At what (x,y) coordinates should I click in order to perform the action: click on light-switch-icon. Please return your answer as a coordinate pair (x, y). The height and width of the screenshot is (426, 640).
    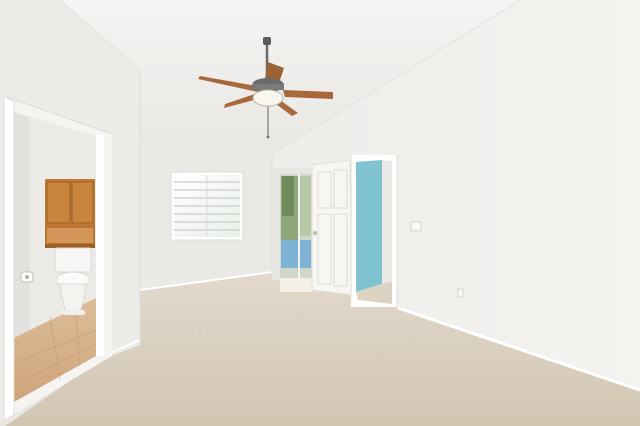
    Looking at the image, I should click on (416, 226).